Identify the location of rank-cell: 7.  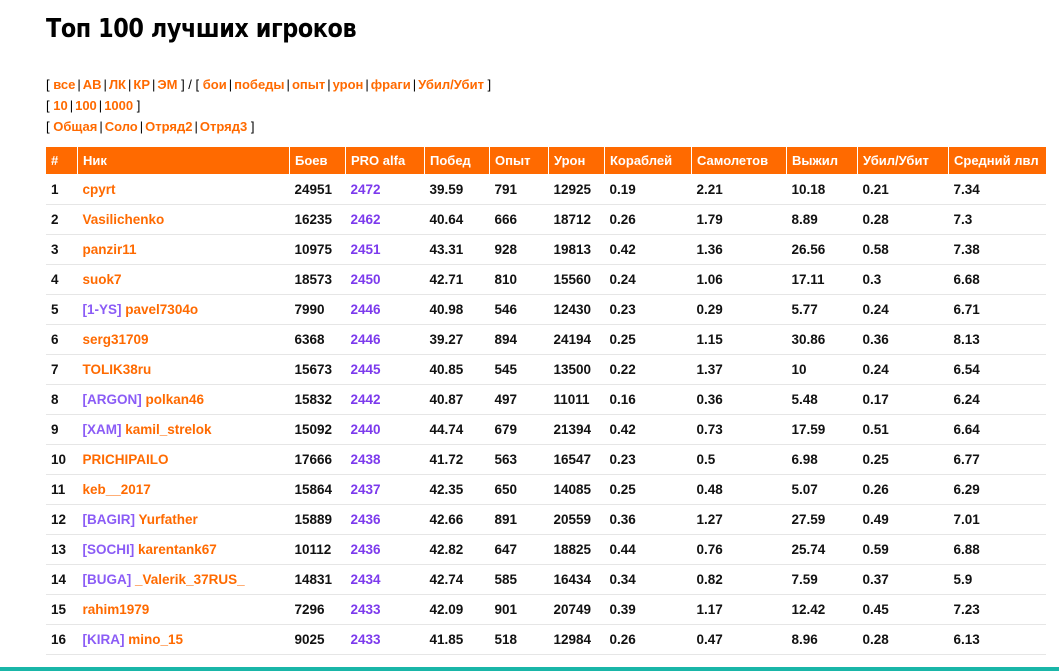
(62, 369).